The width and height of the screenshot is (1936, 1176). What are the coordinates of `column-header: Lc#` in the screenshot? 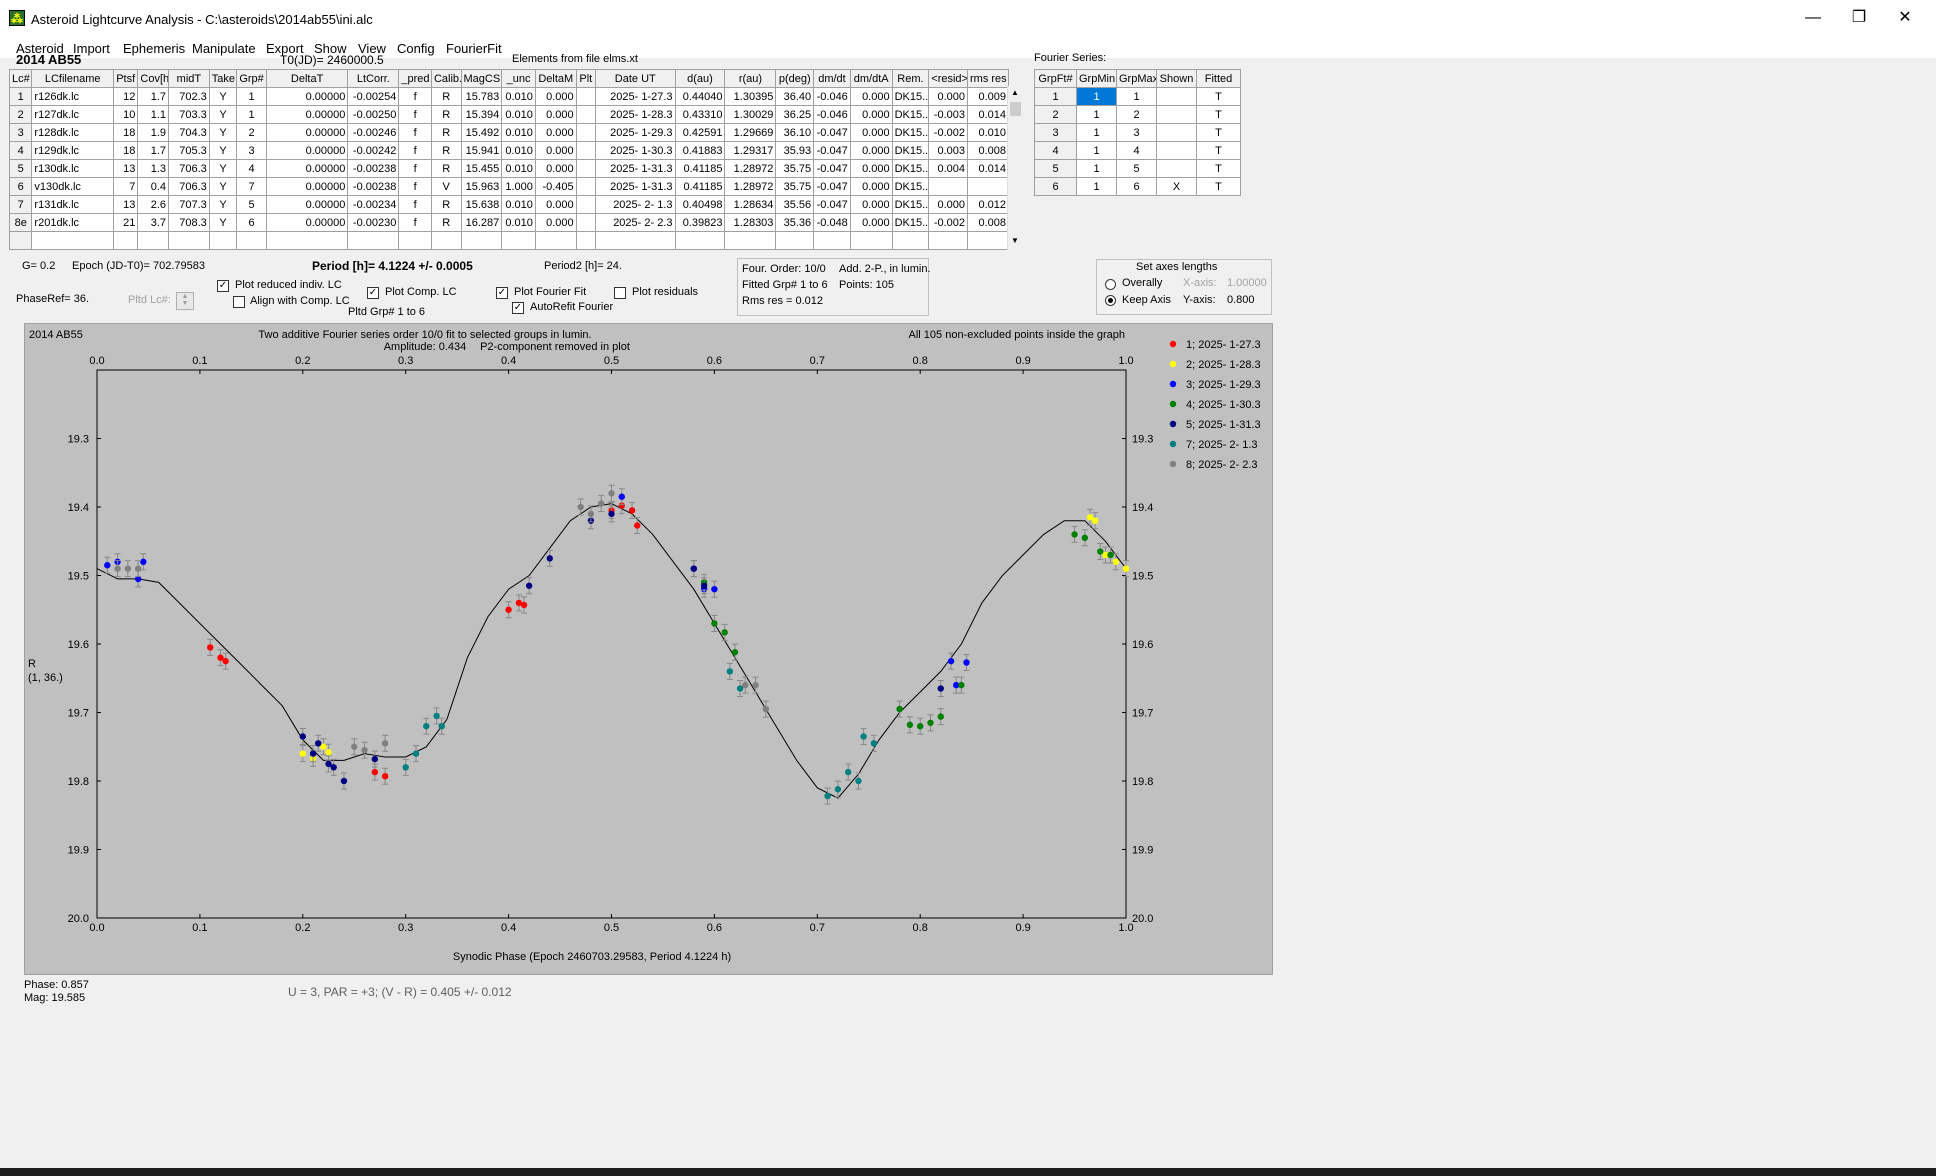 It's located at (20, 78).